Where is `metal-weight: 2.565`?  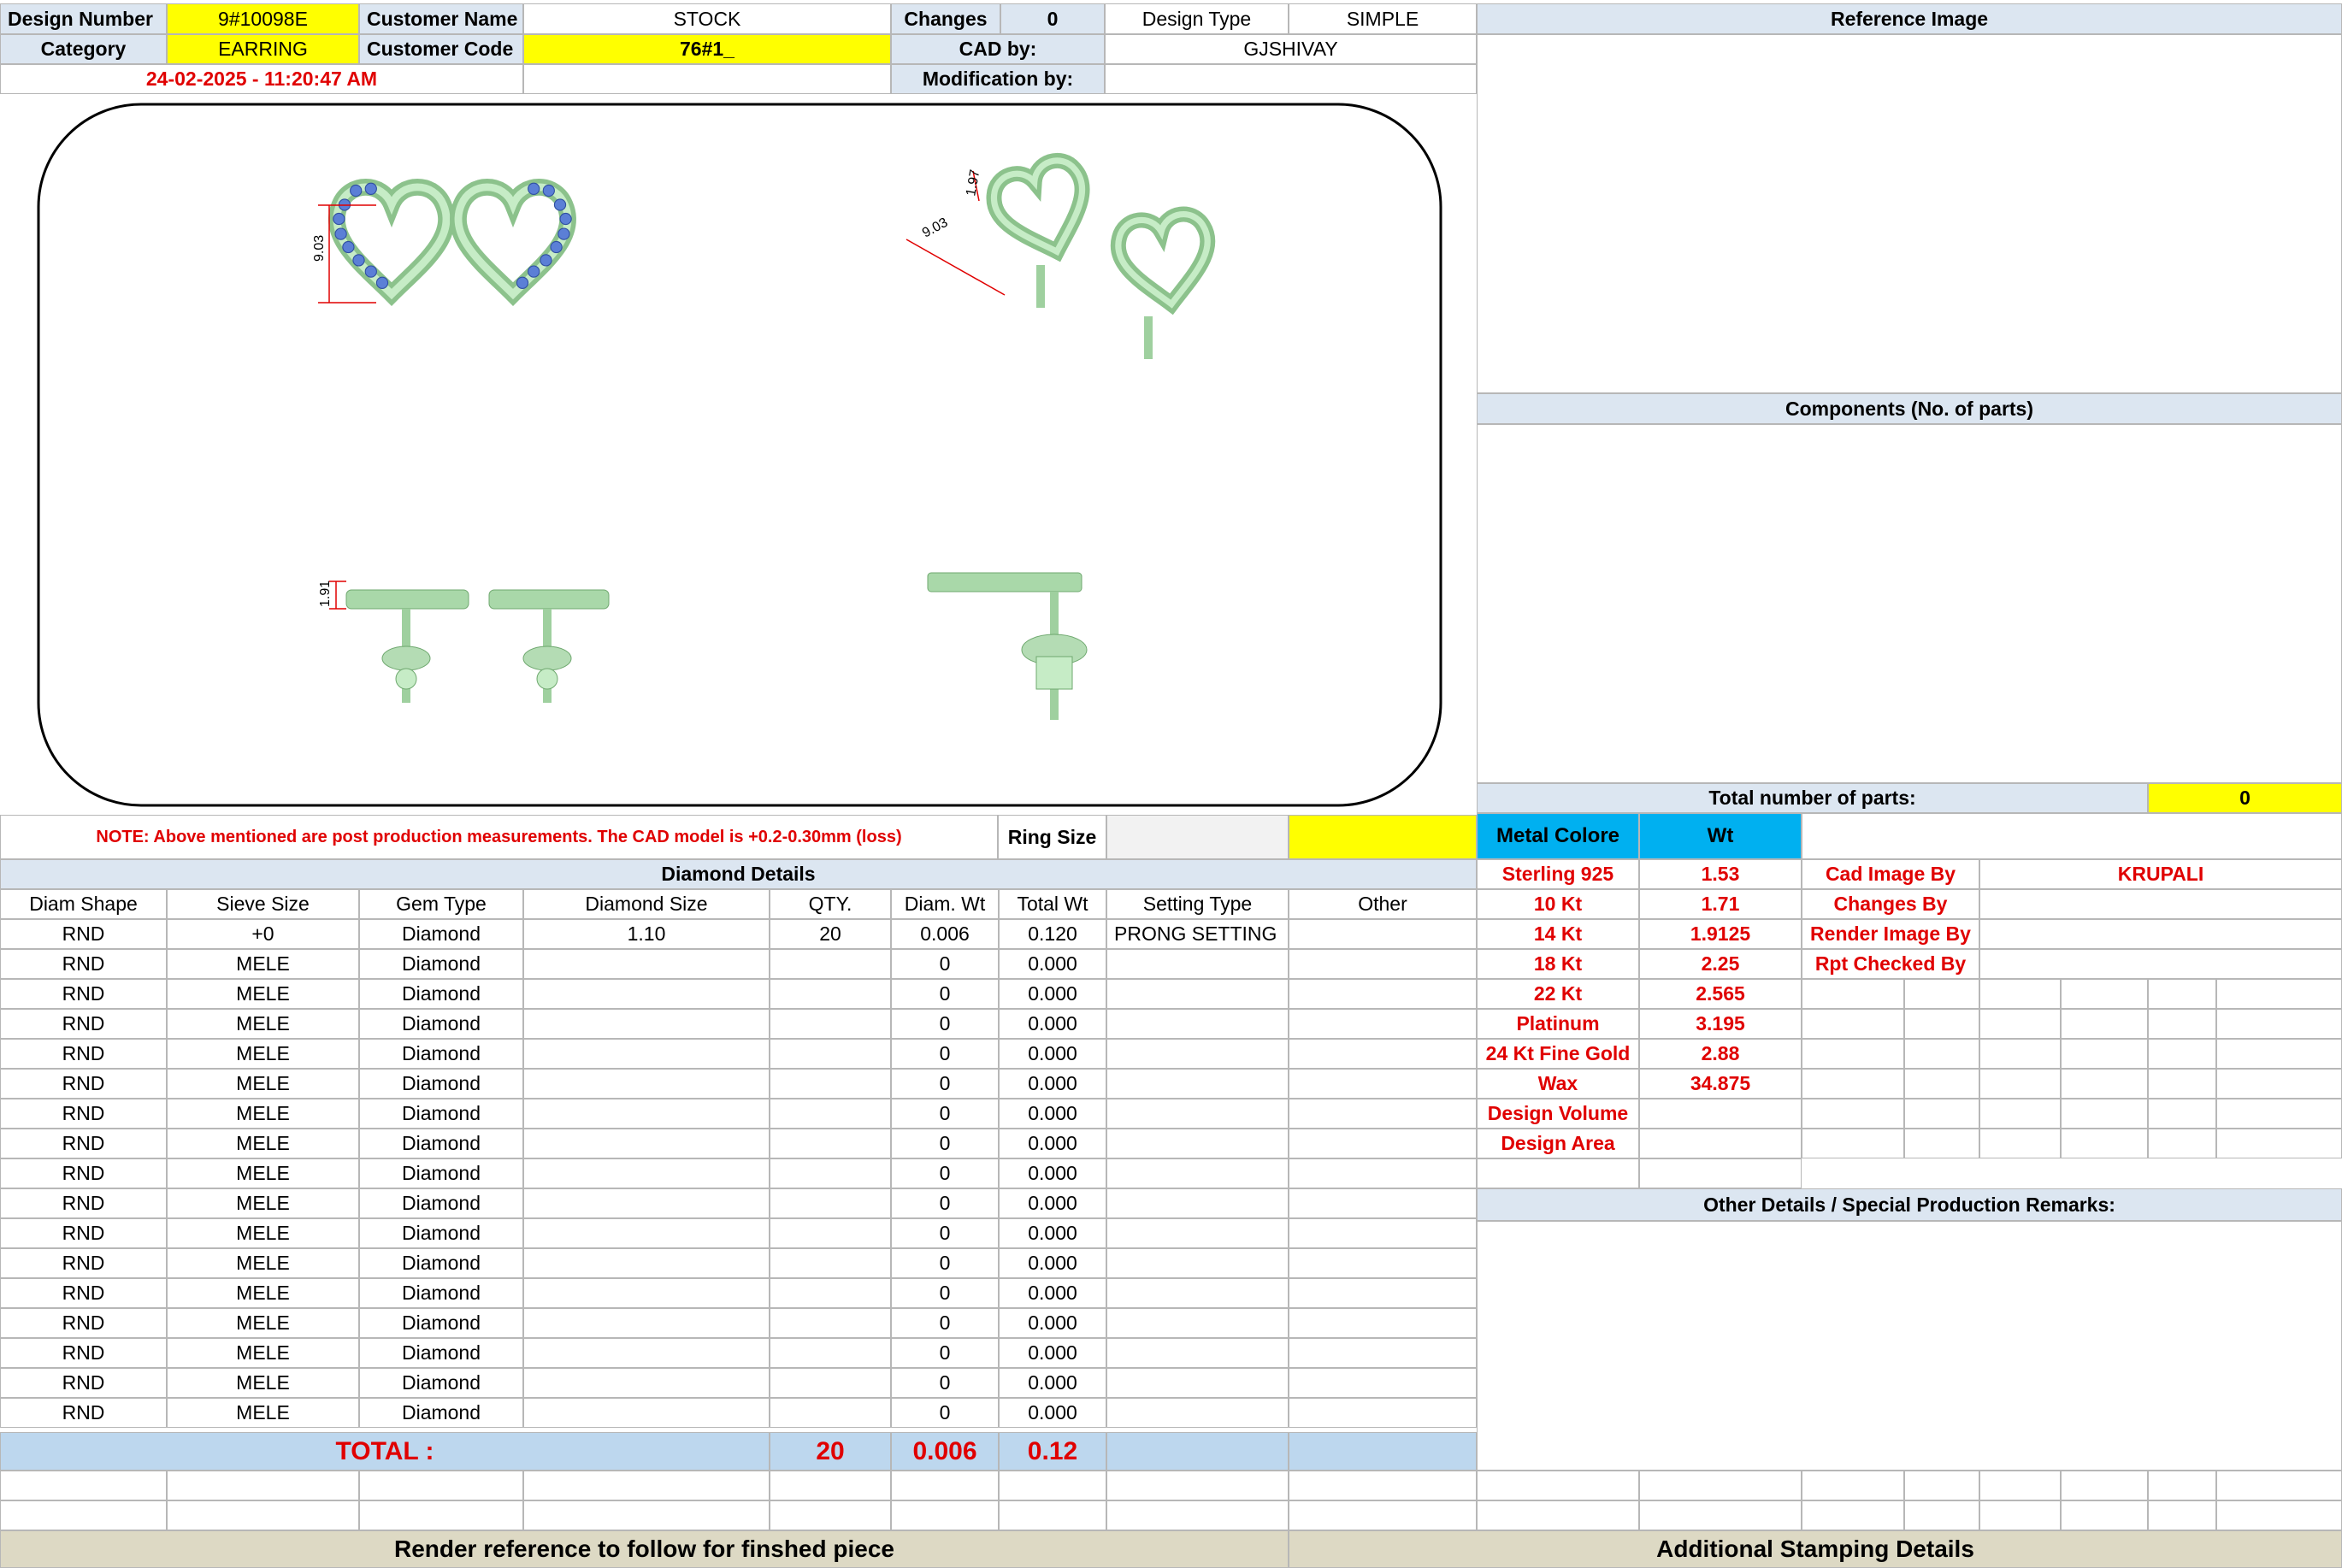
metal-weight: 2.565 is located at coordinates (1720, 994).